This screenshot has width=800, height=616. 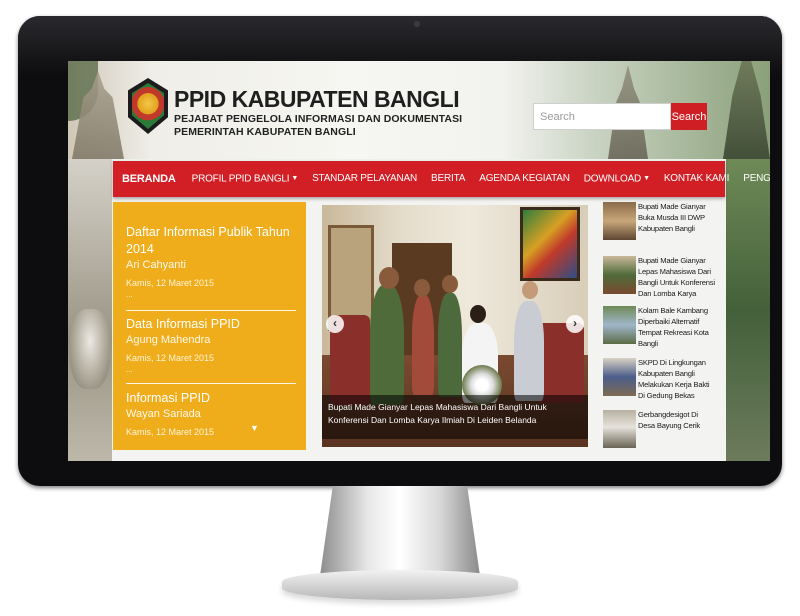 I want to click on nav-item-label: PROFIL PPID BANGLI, so click(x=240, y=179).